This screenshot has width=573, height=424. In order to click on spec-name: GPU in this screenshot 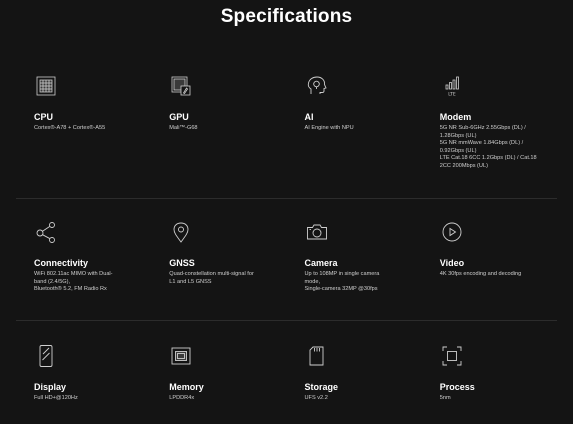, I will do `click(179, 117)`.